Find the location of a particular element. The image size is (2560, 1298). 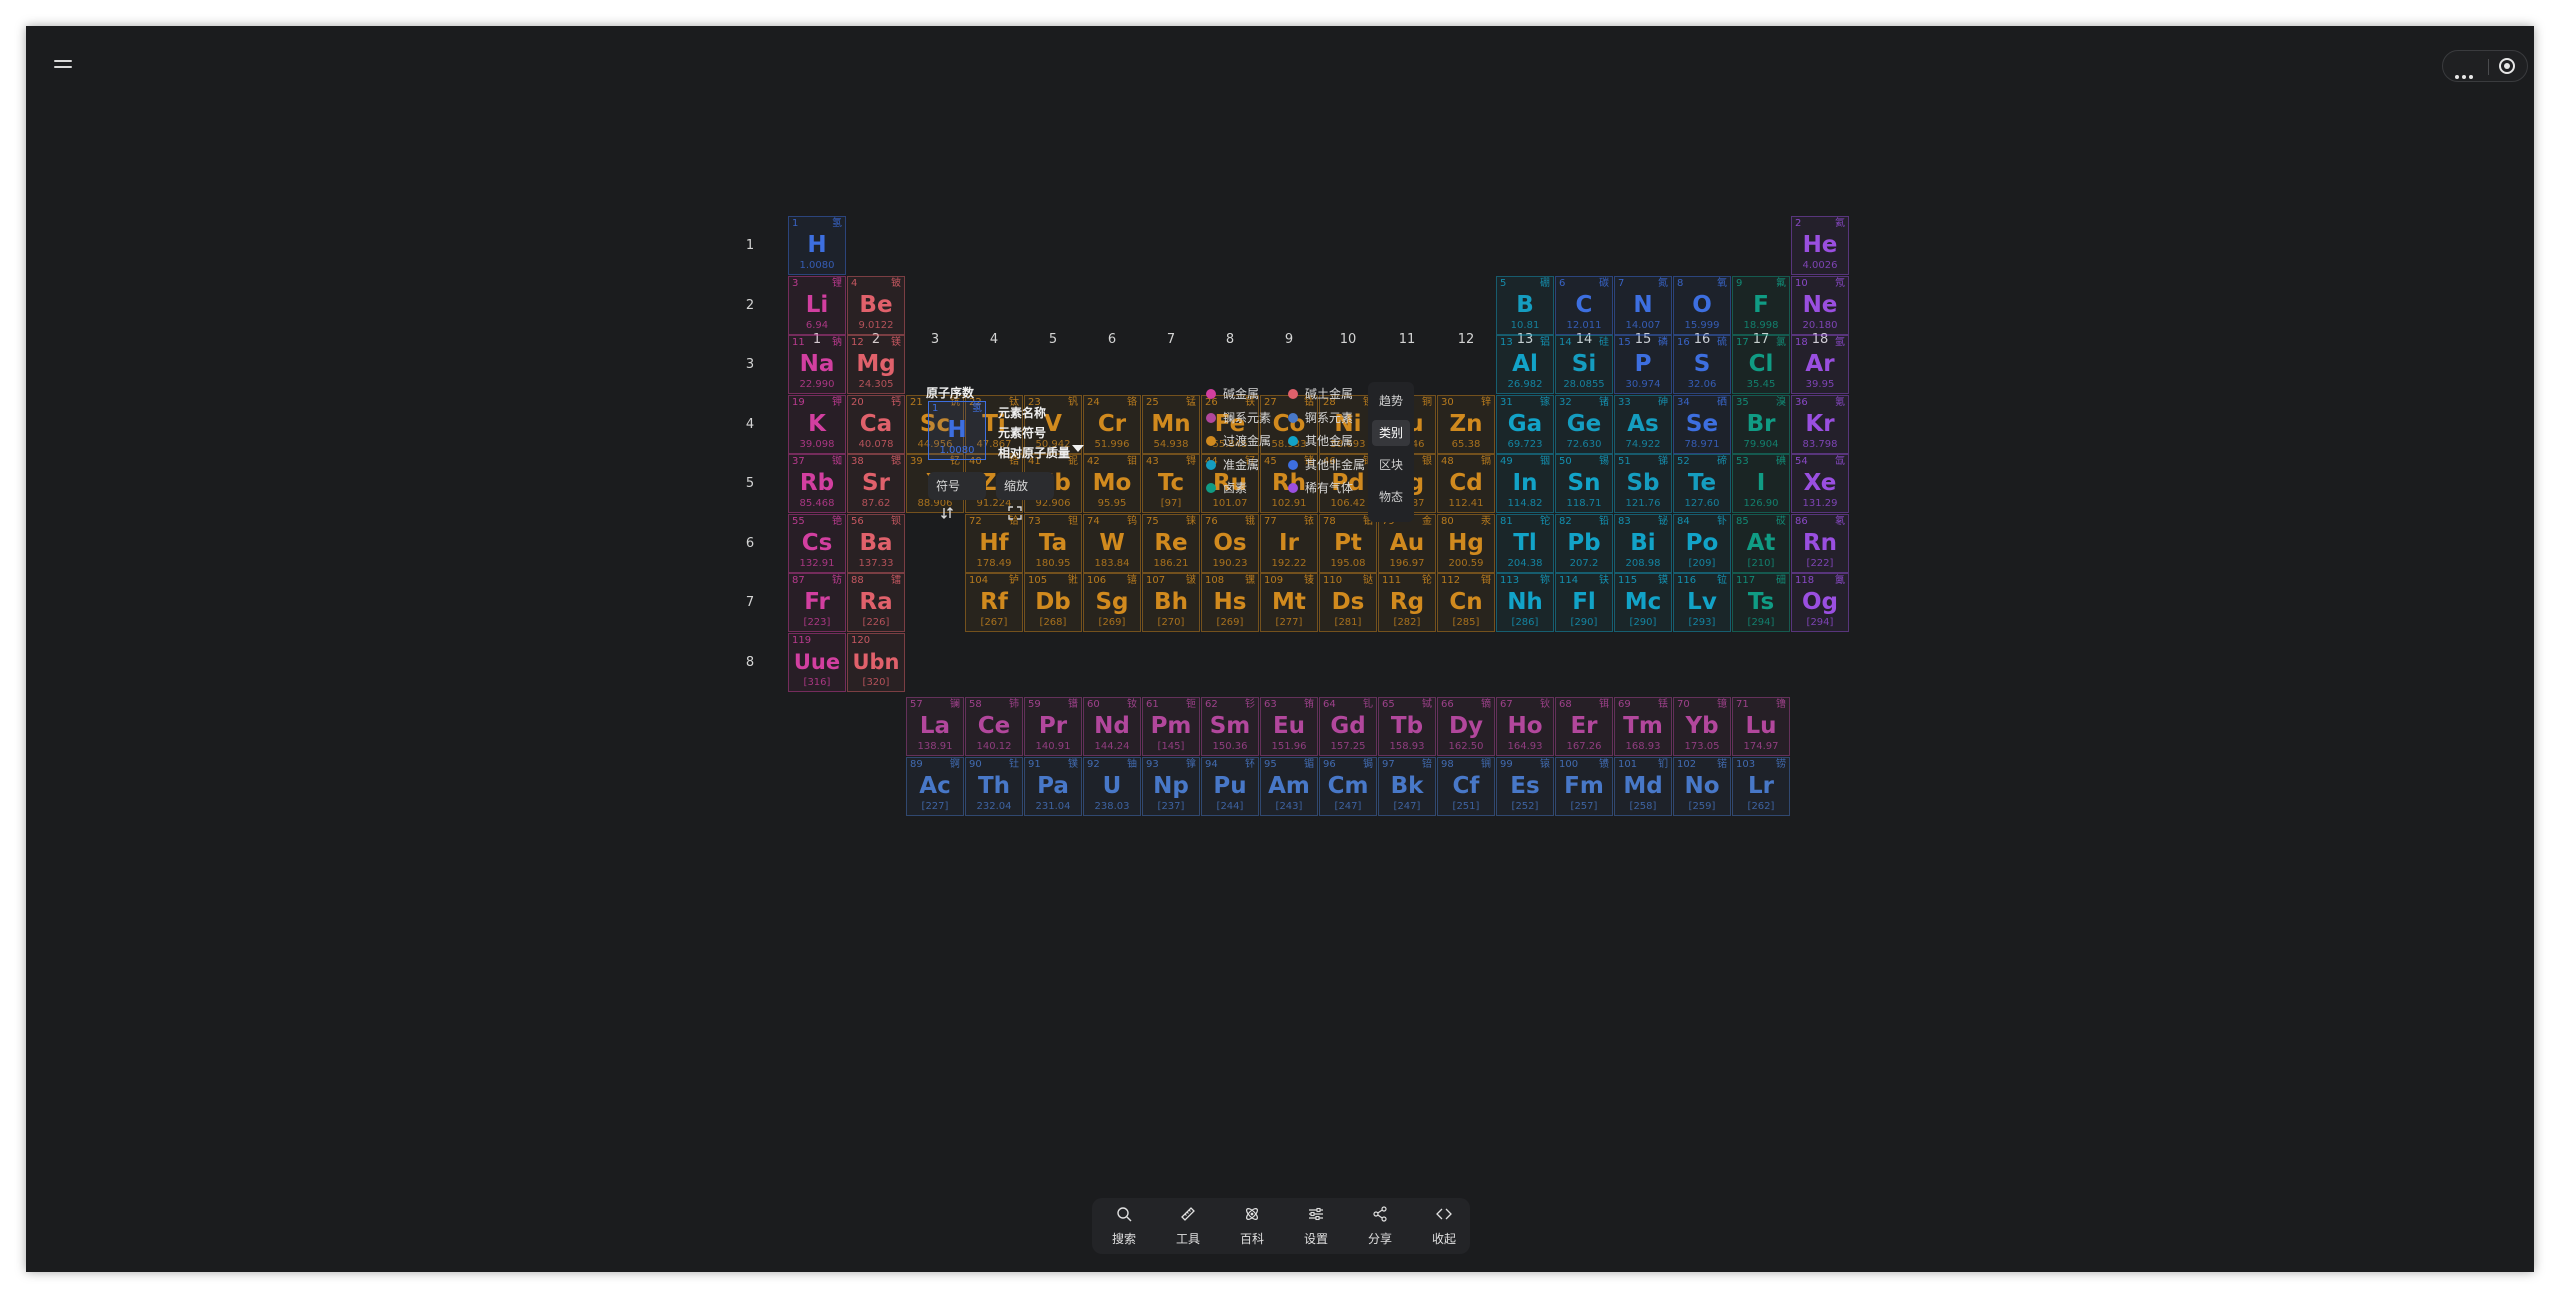

element-cell-sb: 51 锑 Sb 121.76 is located at coordinates (1643, 483).